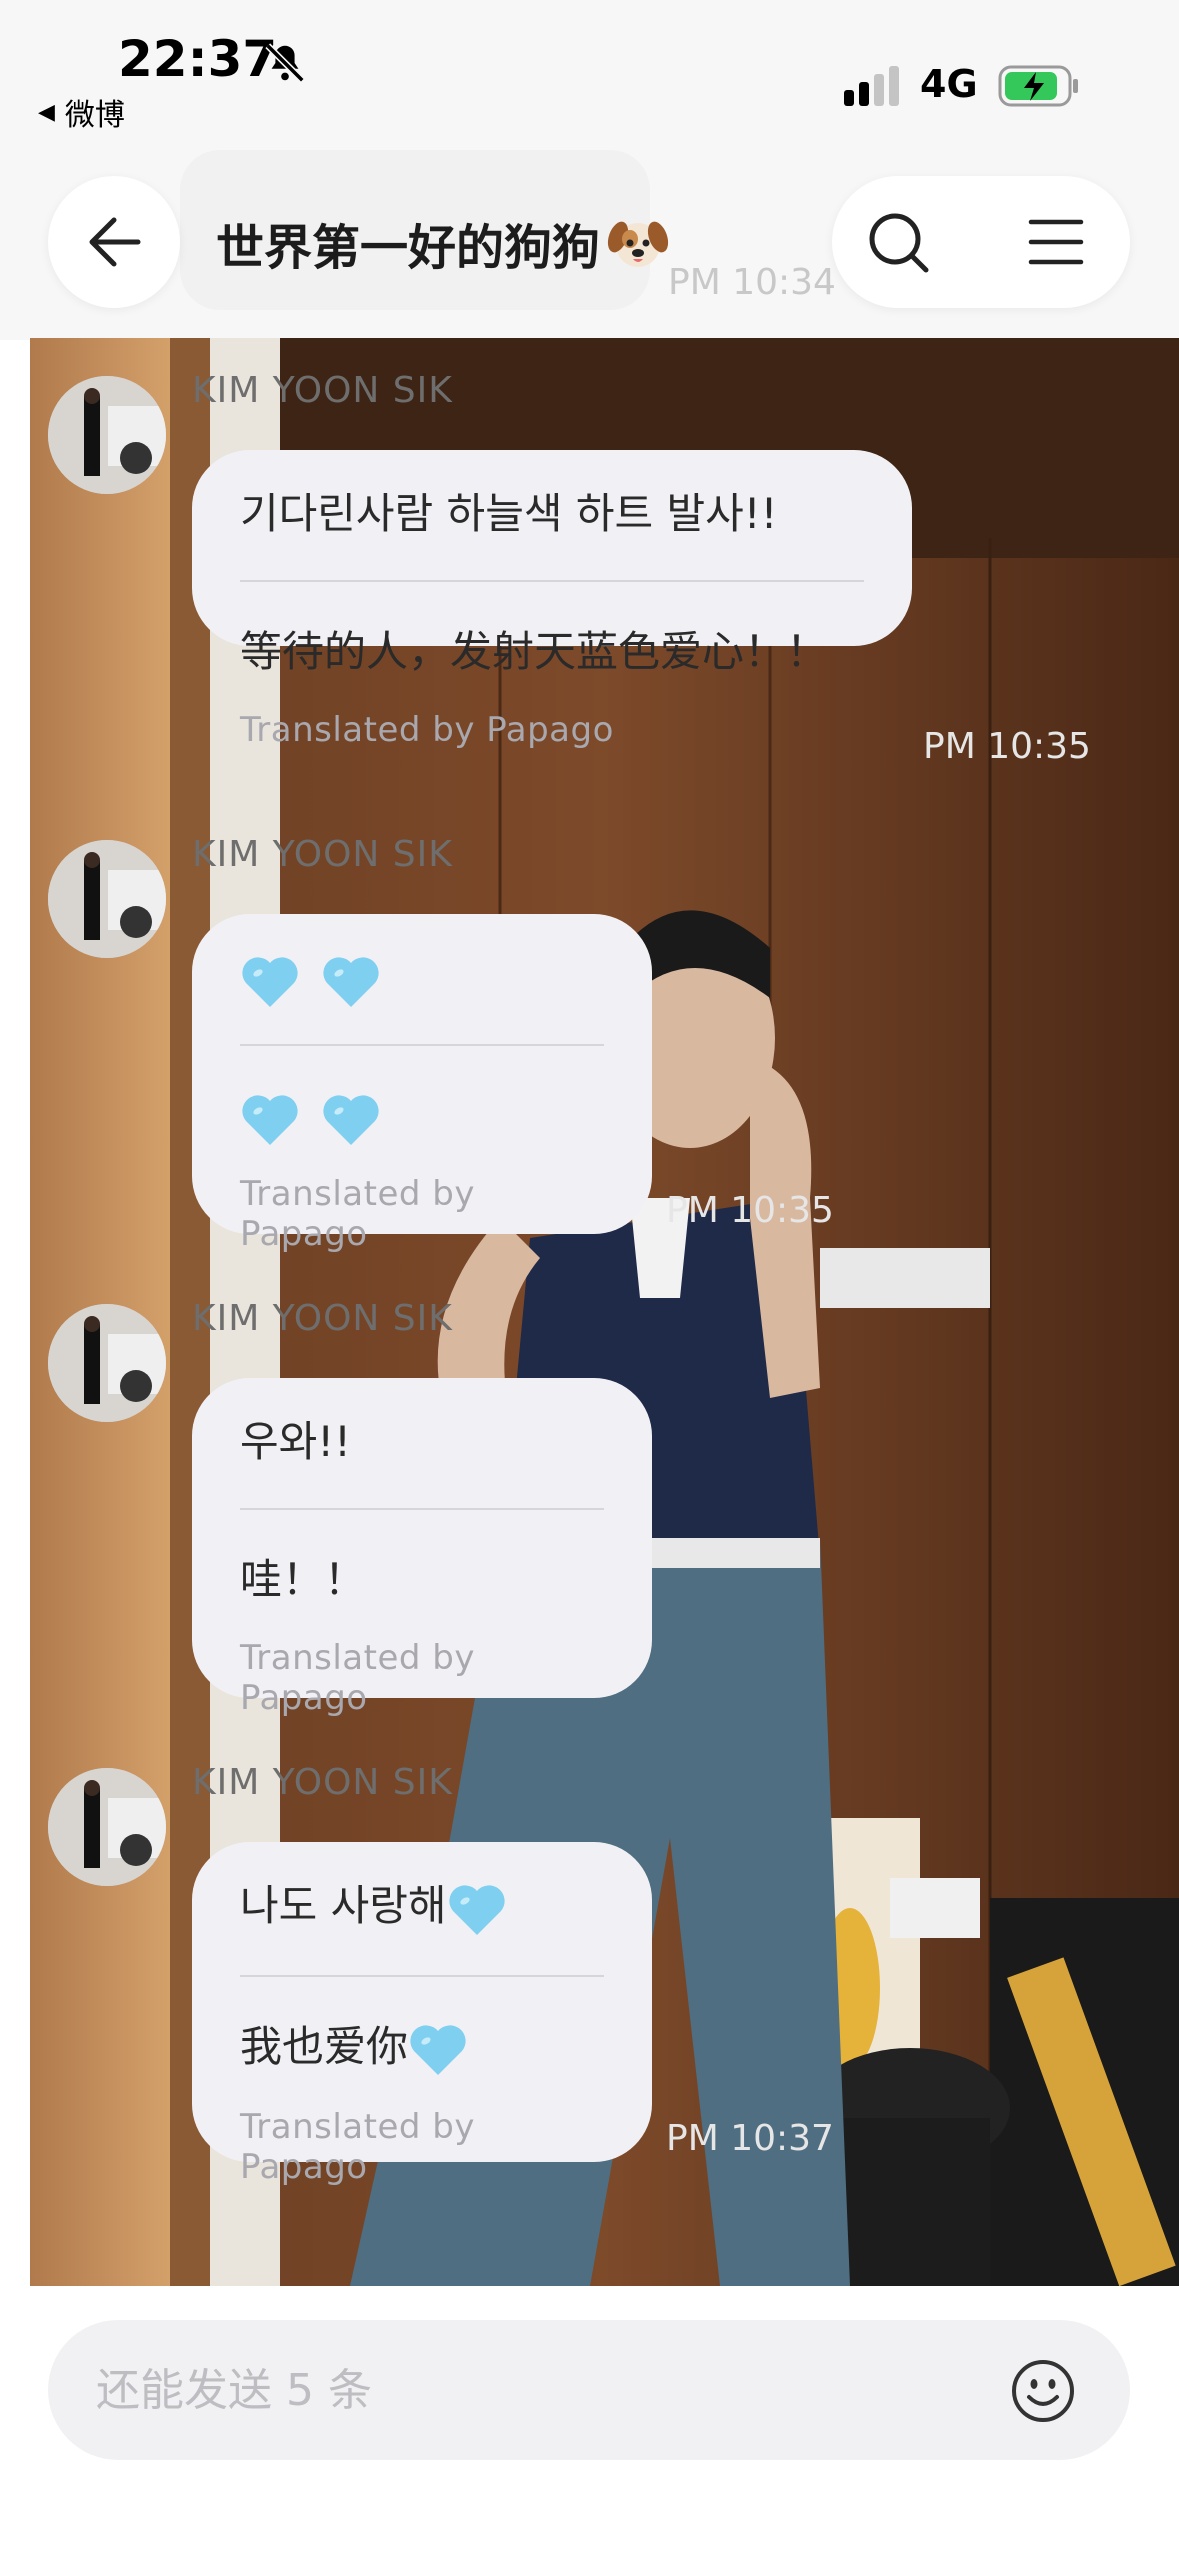 Image resolution: width=1179 pixels, height=2556 pixels. I want to click on chat-title: 世界第一好的狗狗, so click(408, 248).